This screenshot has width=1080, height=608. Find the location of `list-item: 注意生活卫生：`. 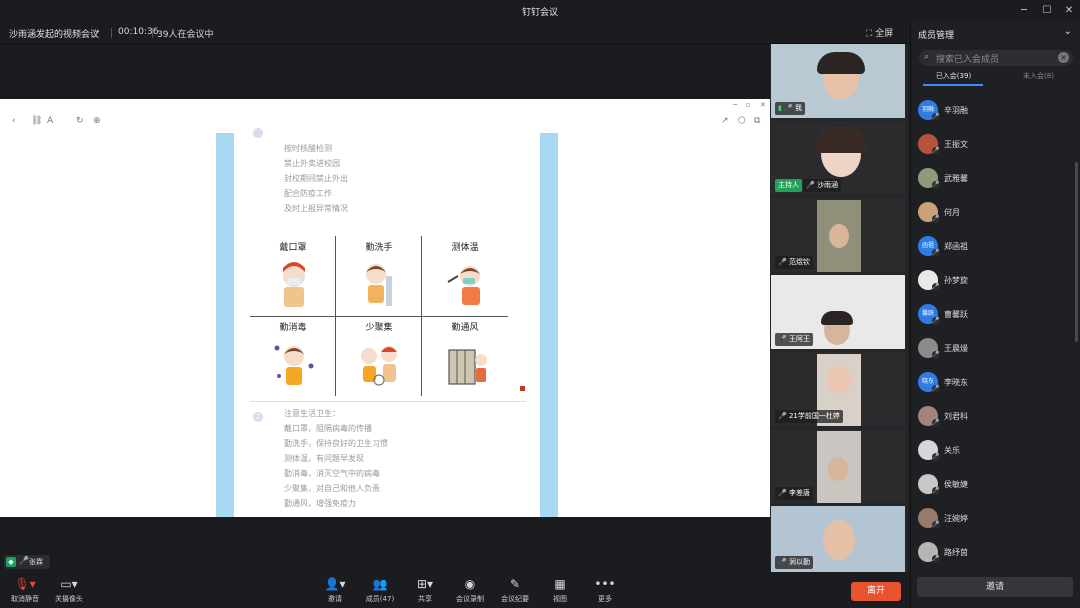

list-item: 注意生活卫生： is located at coordinates (312, 413).